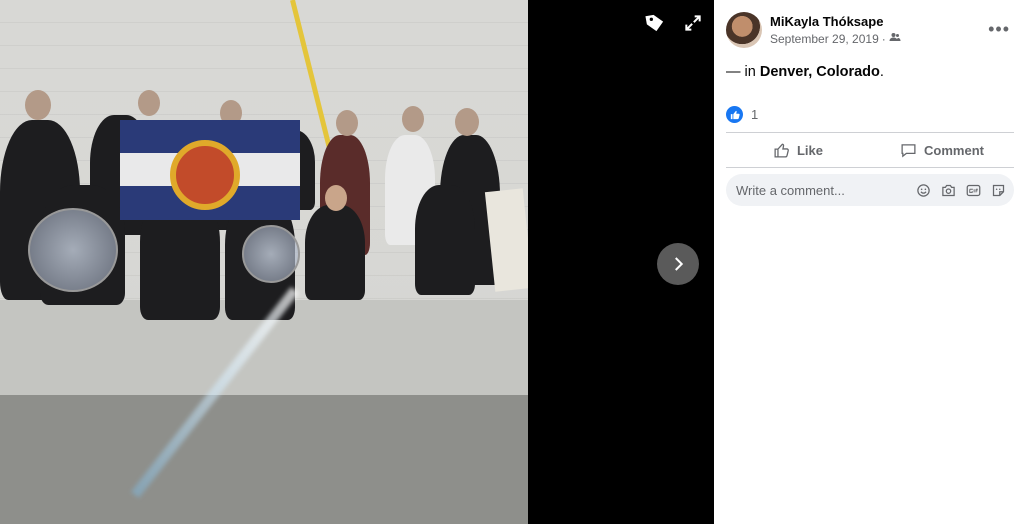 This screenshot has width=1024, height=524. What do you see at coordinates (999, 29) in the screenshot?
I see `more-options-icon: •••` at bounding box center [999, 29].